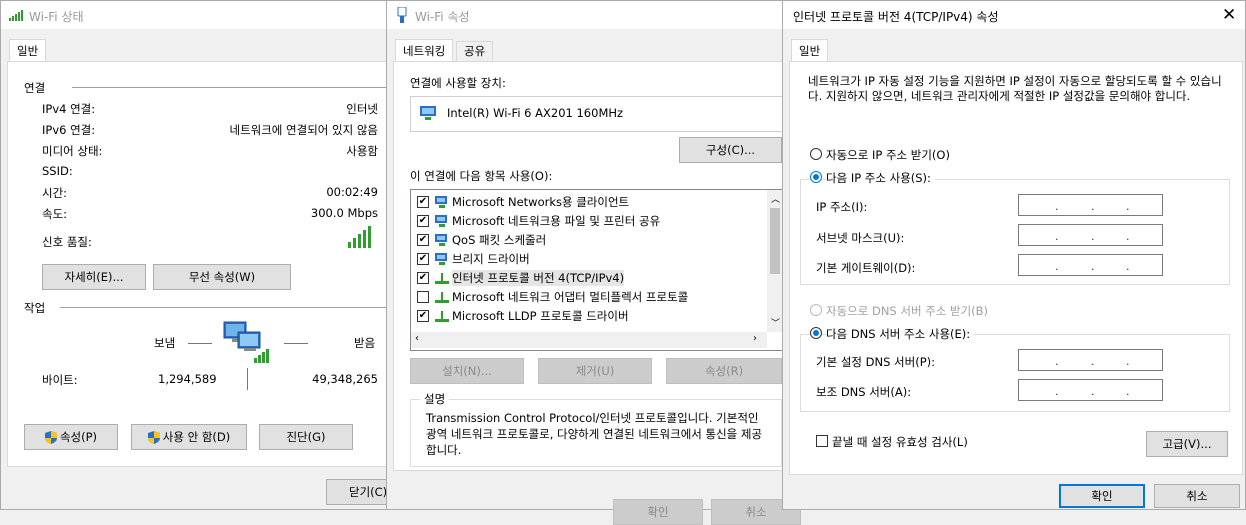 Image resolution: width=1246 pixels, height=525 pixels. Describe the element at coordinates (816, 310) in the screenshot. I see `auto-dns-radio` at that location.